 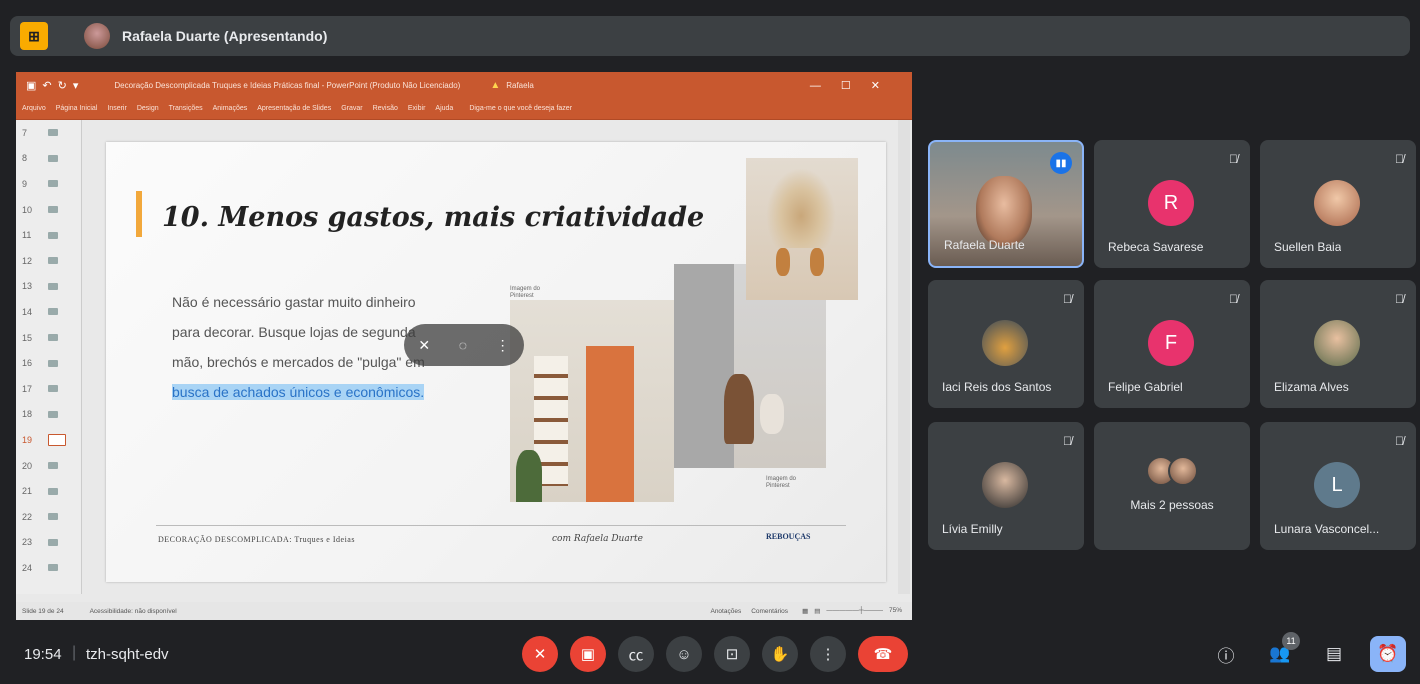 What do you see at coordinates (817, 611) in the screenshot?
I see `view-sorter-icon: ▤` at bounding box center [817, 611].